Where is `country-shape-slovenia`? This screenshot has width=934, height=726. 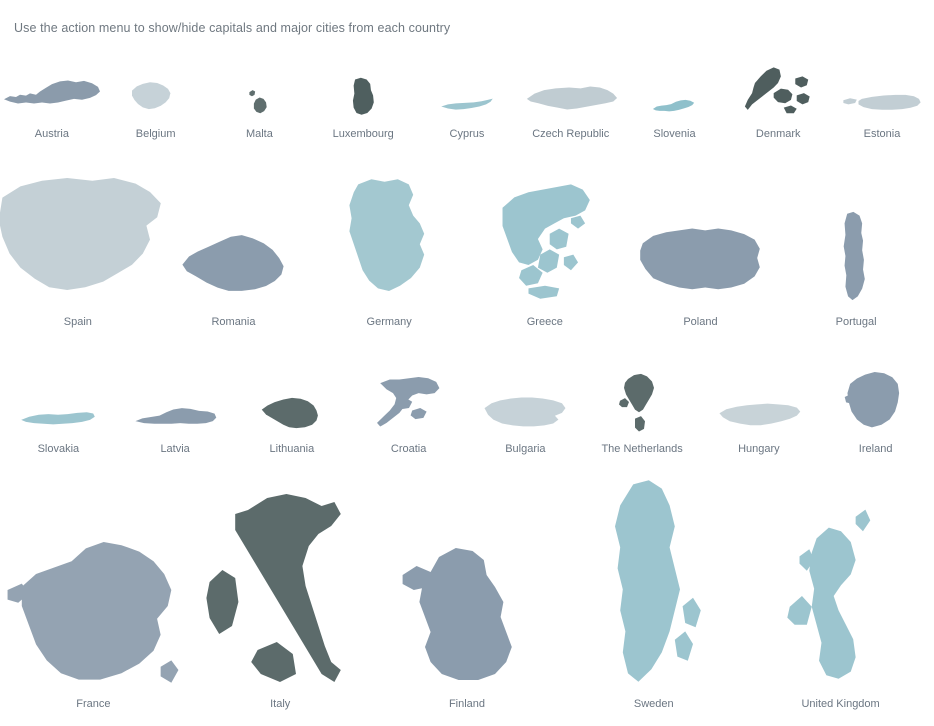 country-shape-slovenia is located at coordinates (675, 108).